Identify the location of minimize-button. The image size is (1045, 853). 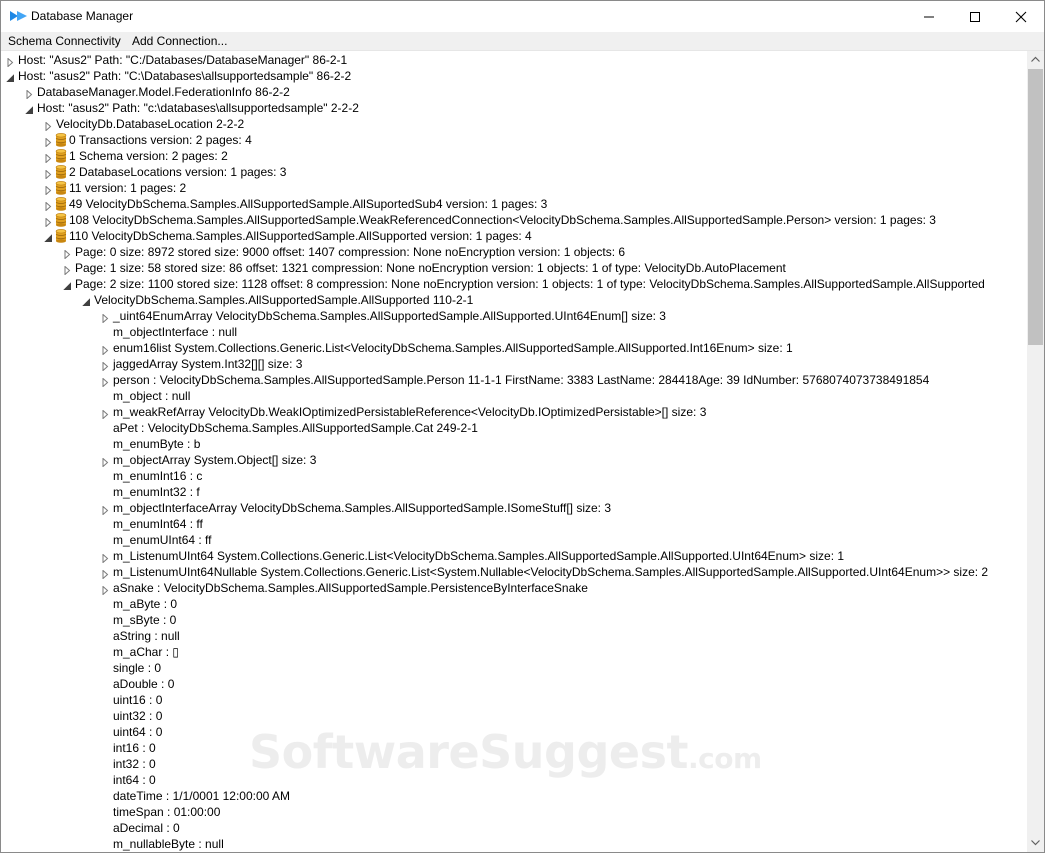
(929, 16).